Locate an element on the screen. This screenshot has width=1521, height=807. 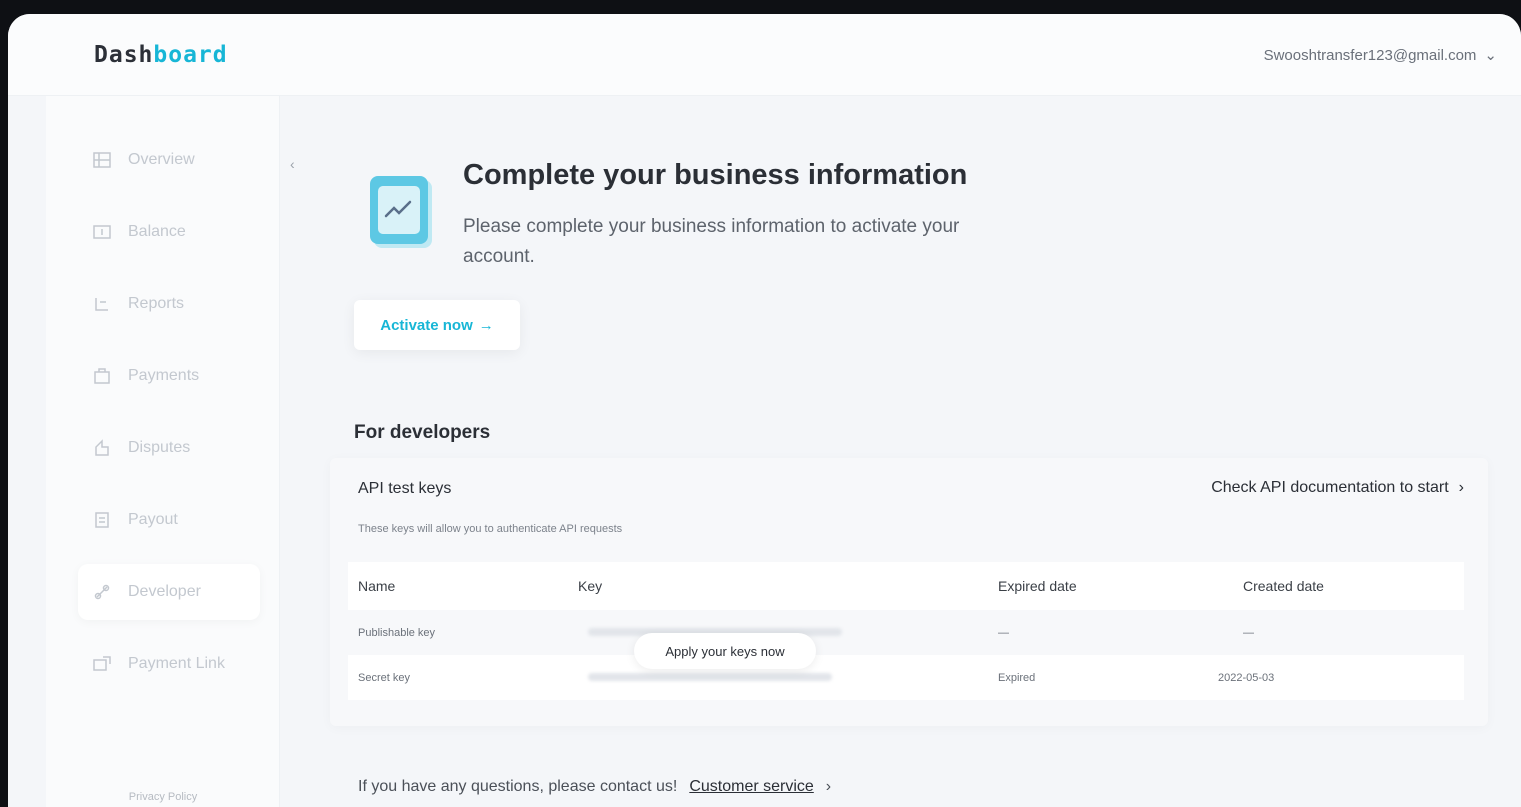
table-row: Publishable key — — is located at coordinates (906, 632).